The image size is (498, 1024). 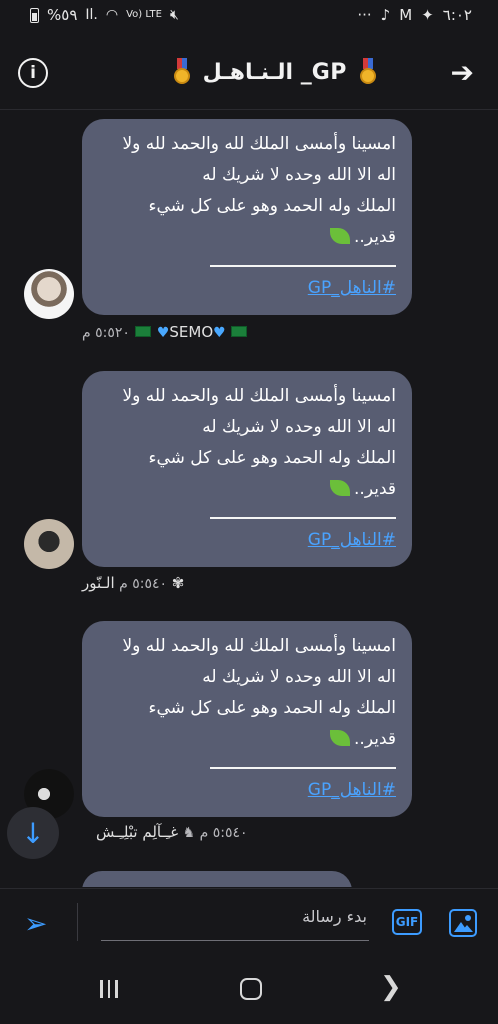 I want to click on conversation-header: i الـنـاهـل _GP ➔, so click(x=249, y=72).